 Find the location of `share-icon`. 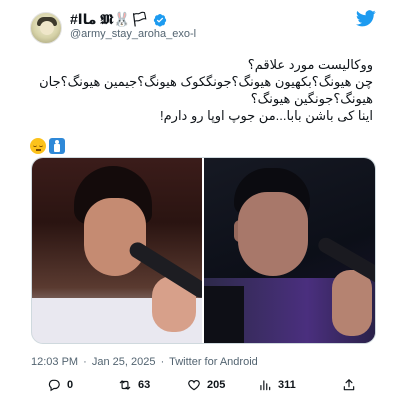

share-icon is located at coordinates (349, 385).